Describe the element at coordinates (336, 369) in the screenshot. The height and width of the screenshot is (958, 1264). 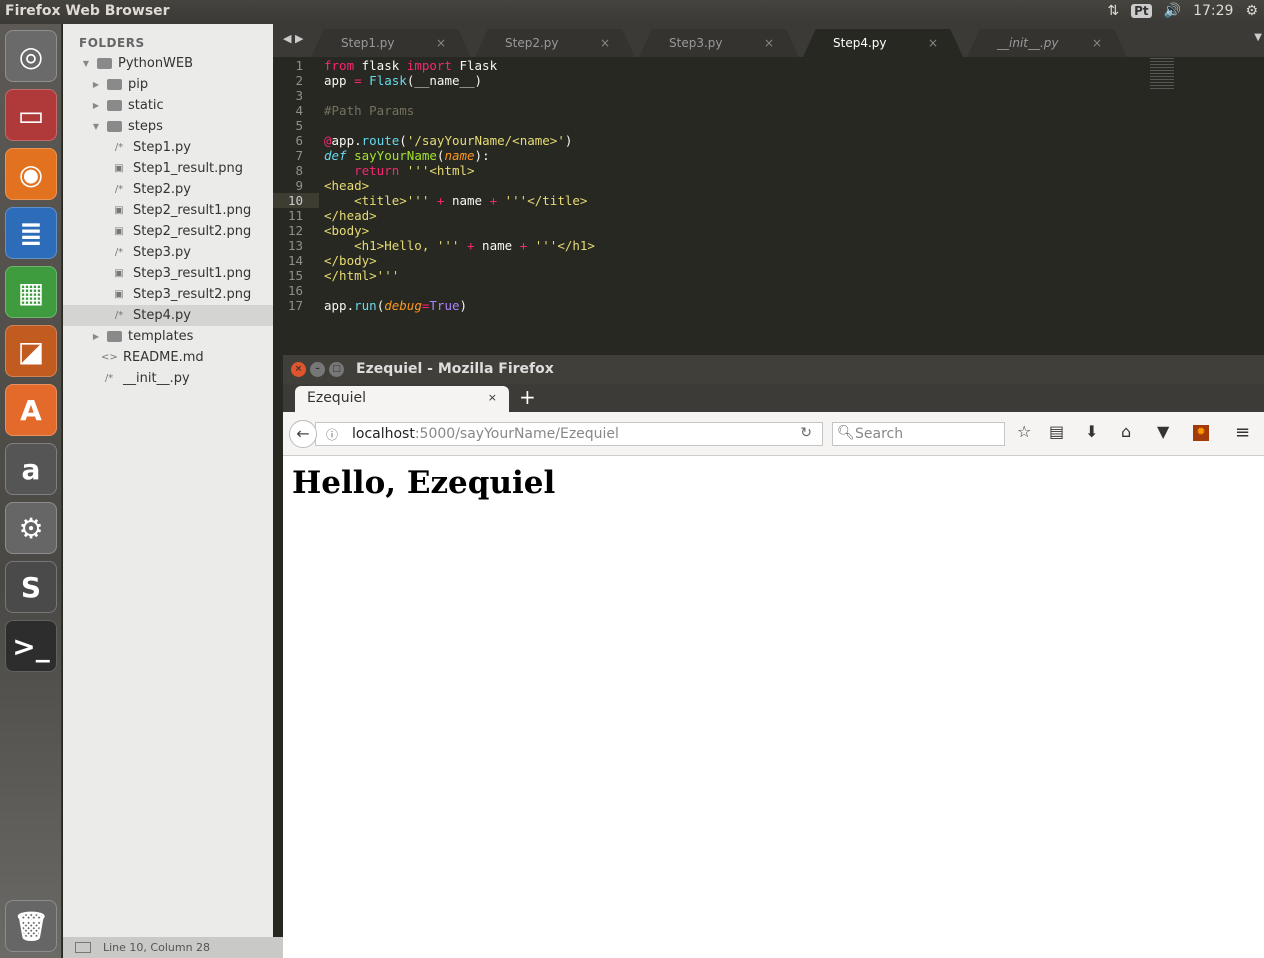
I see `maximize-window-icon: □` at that location.